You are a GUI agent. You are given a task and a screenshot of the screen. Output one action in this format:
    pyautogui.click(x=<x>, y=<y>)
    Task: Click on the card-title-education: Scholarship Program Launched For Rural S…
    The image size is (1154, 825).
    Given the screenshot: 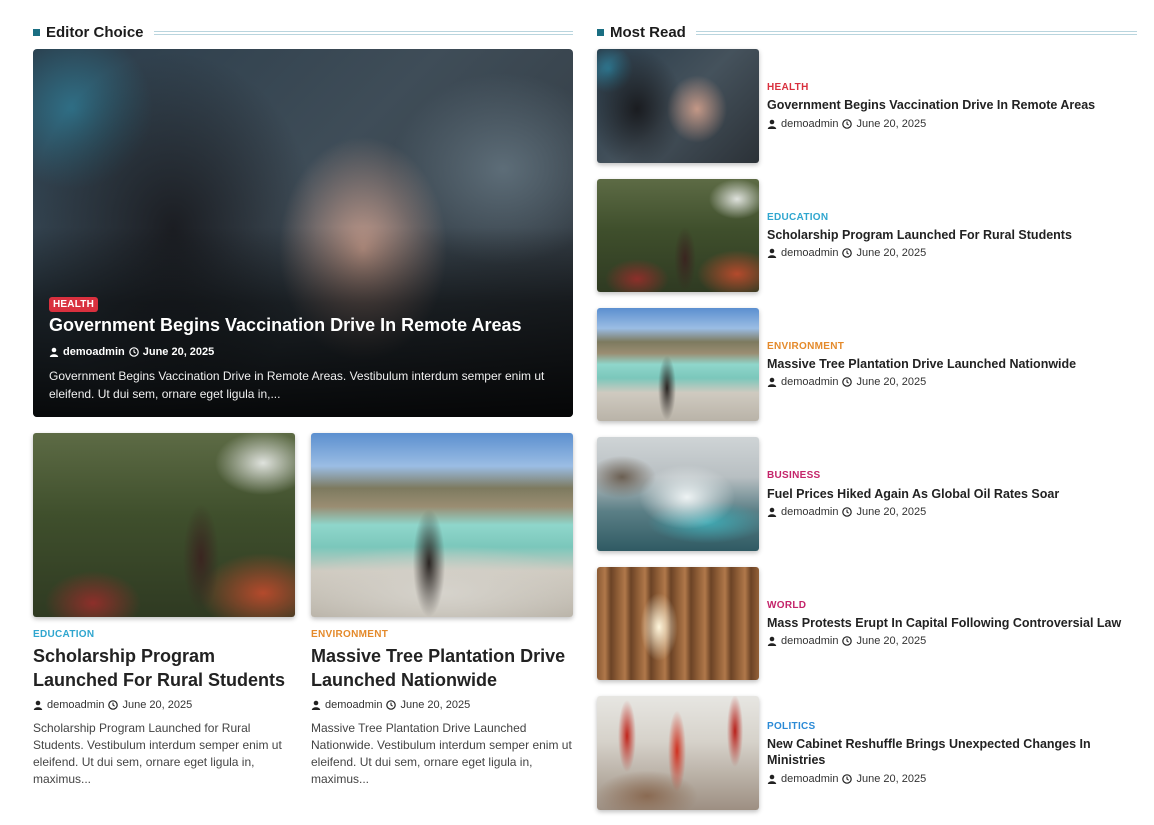 What is the action you would take?
    pyautogui.click(x=164, y=668)
    